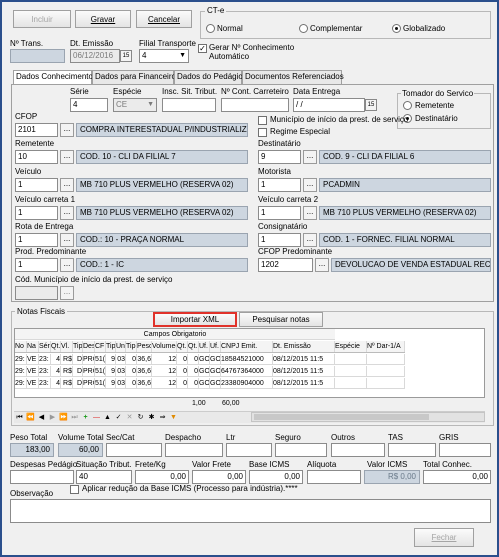  I want to click on edit-up-icon: ▲, so click(107, 417).